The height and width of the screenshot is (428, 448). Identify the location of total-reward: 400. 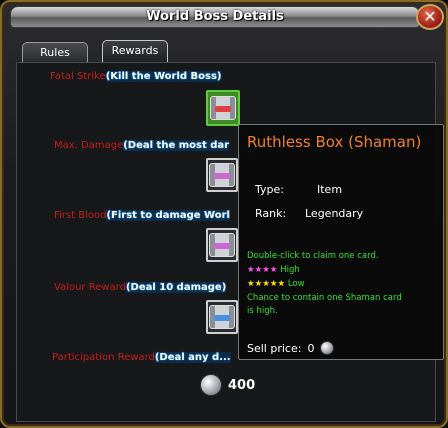
(227, 385).